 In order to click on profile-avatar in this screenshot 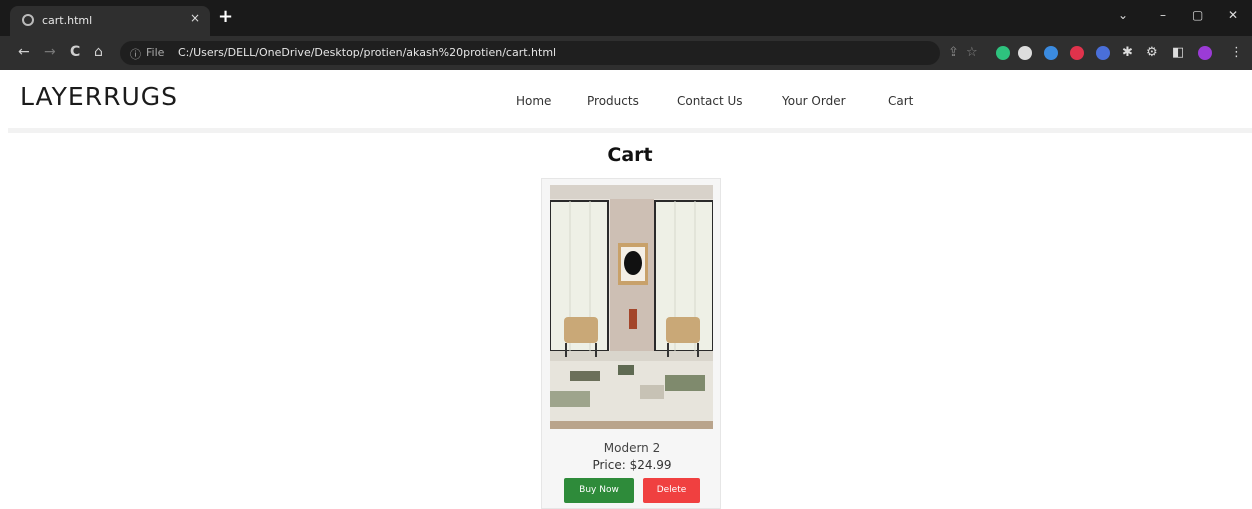, I will do `click(1205, 53)`.